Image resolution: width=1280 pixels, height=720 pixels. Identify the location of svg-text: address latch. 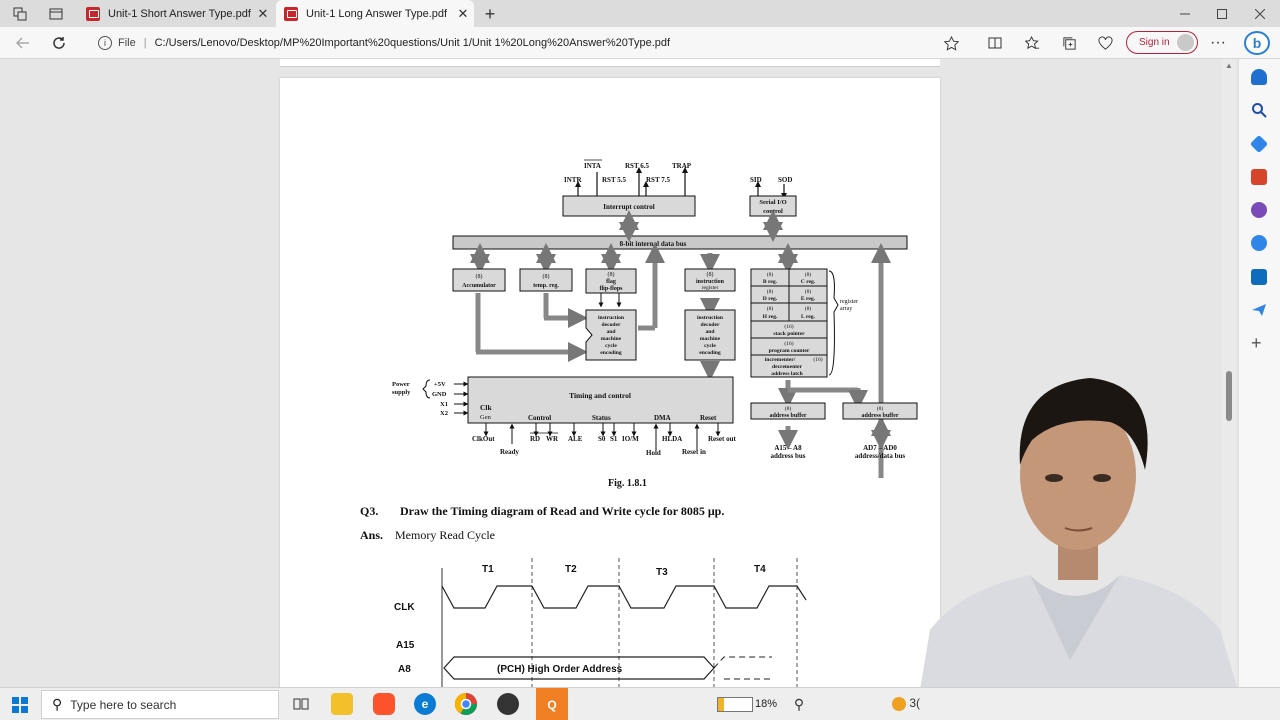
(787, 374).